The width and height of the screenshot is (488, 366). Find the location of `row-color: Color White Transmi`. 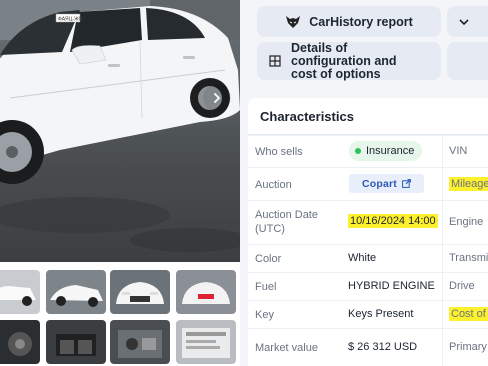

row-color: Color White Transmi is located at coordinates (368, 258).